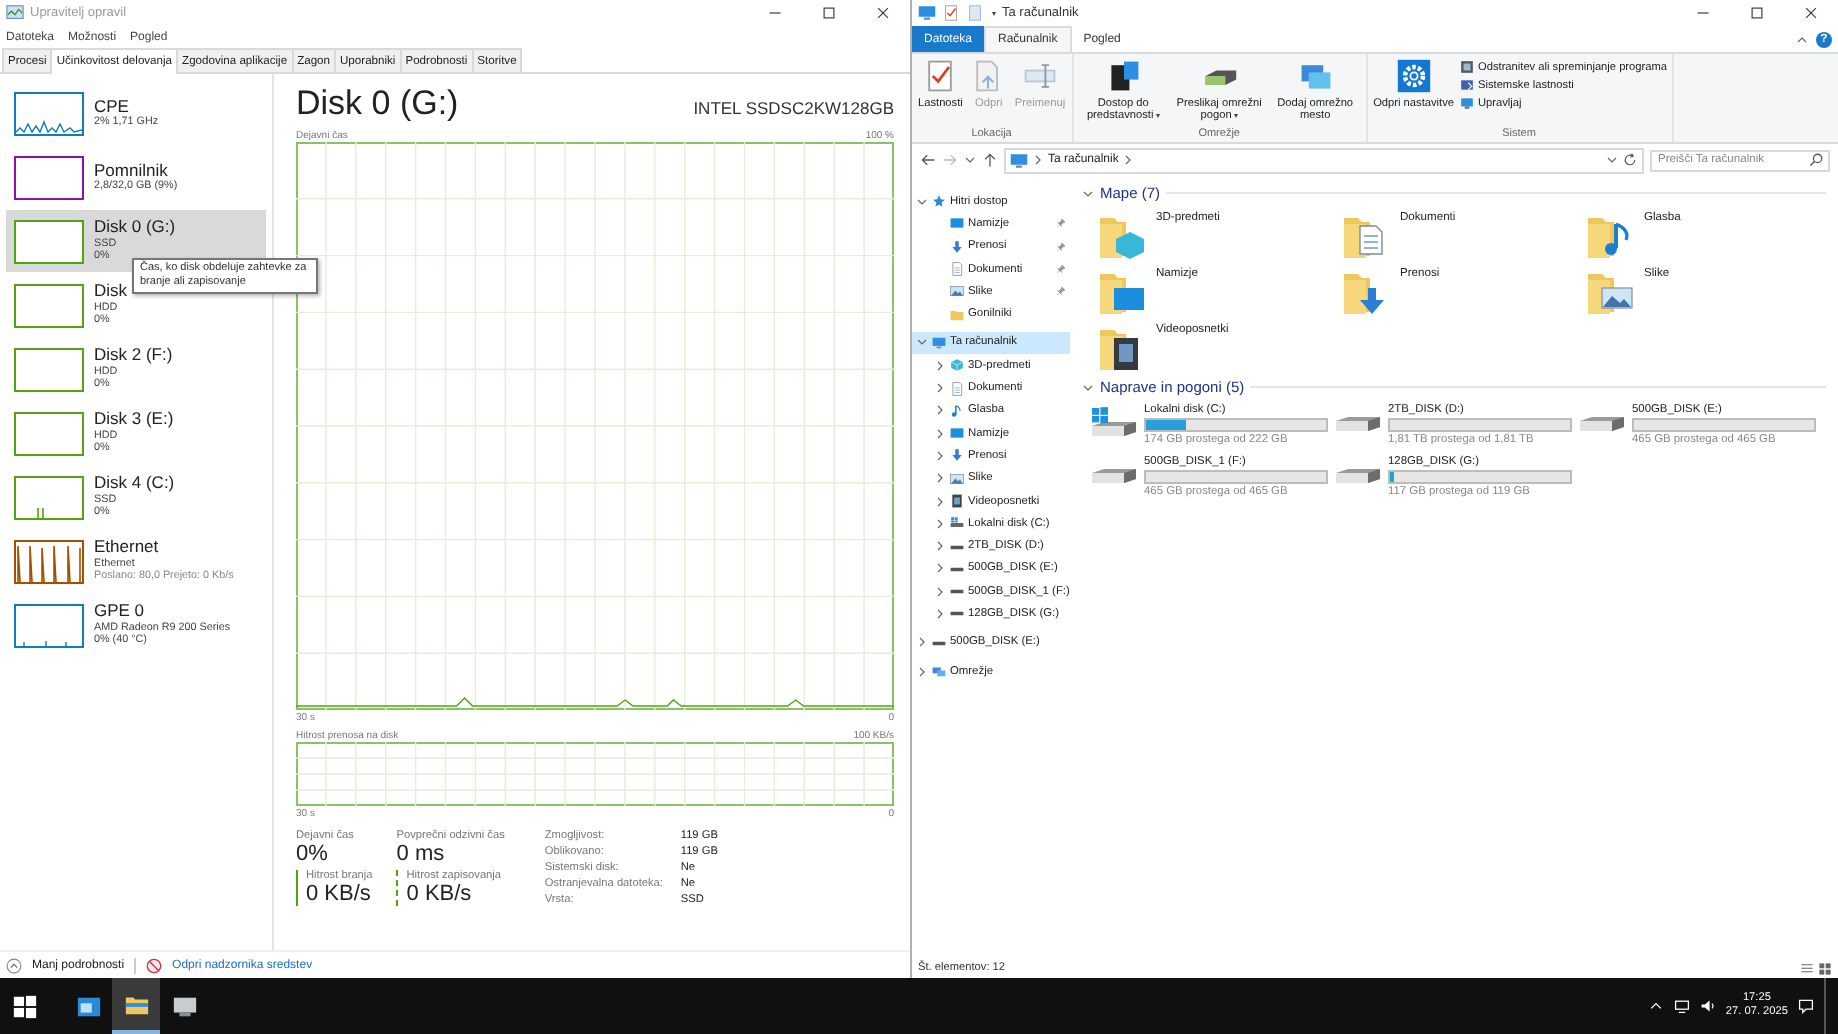 This screenshot has width=1838, height=1034. Describe the element at coordinates (24, 1006) in the screenshot. I see `windows-logo-icon` at that location.